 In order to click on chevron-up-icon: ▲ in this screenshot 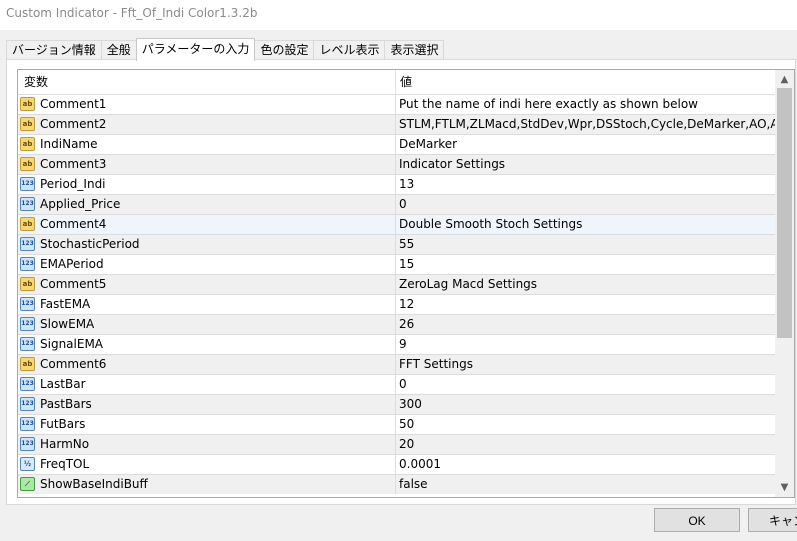, I will do `click(784, 79)`.